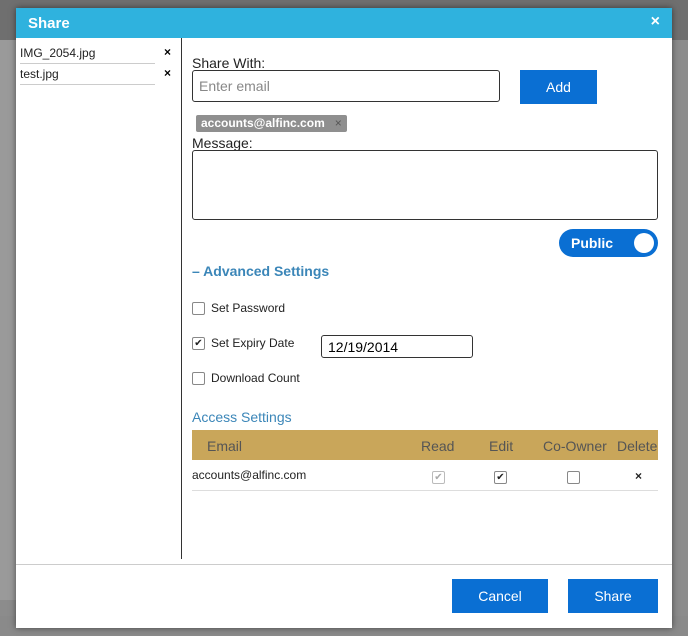 This screenshot has height=636, width=688. What do you see at coordinates (249, 475) in the screenshot?
I see `row-email: accounts@alfinc.com` at bounding box center [249, 475].